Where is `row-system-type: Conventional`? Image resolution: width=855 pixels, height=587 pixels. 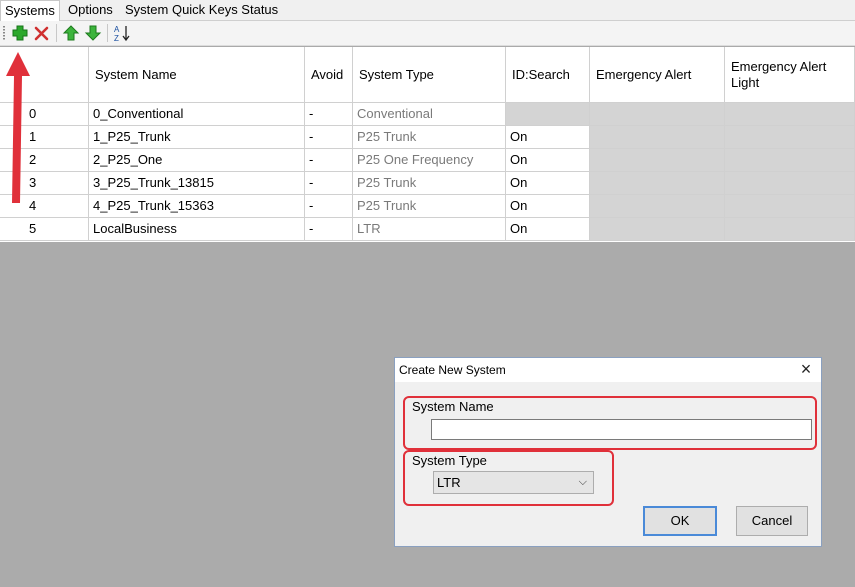 row-system-type: Conventional is located at coordinates (429, 114).